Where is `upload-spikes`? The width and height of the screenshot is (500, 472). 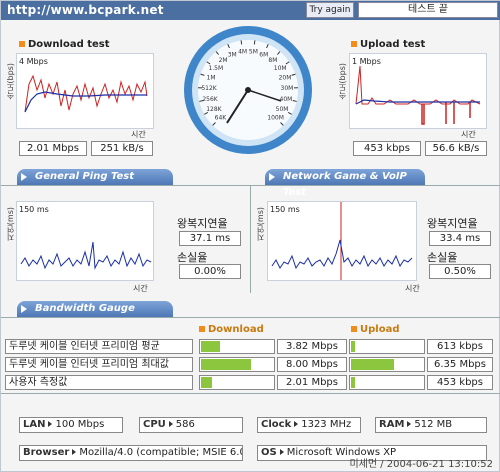
upload-spikes is located at coordinates (423, 114).